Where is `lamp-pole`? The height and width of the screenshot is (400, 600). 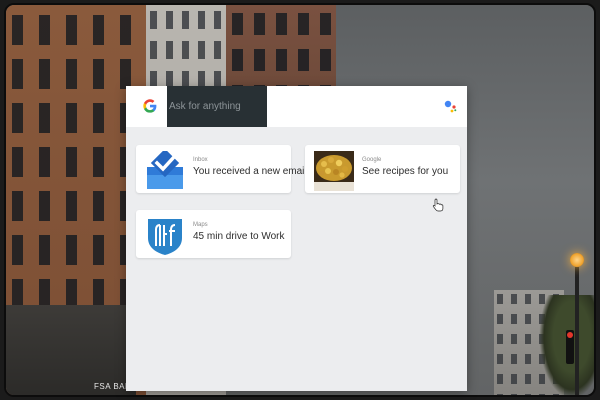
lamp-pole is located at coordinates (577, 331).